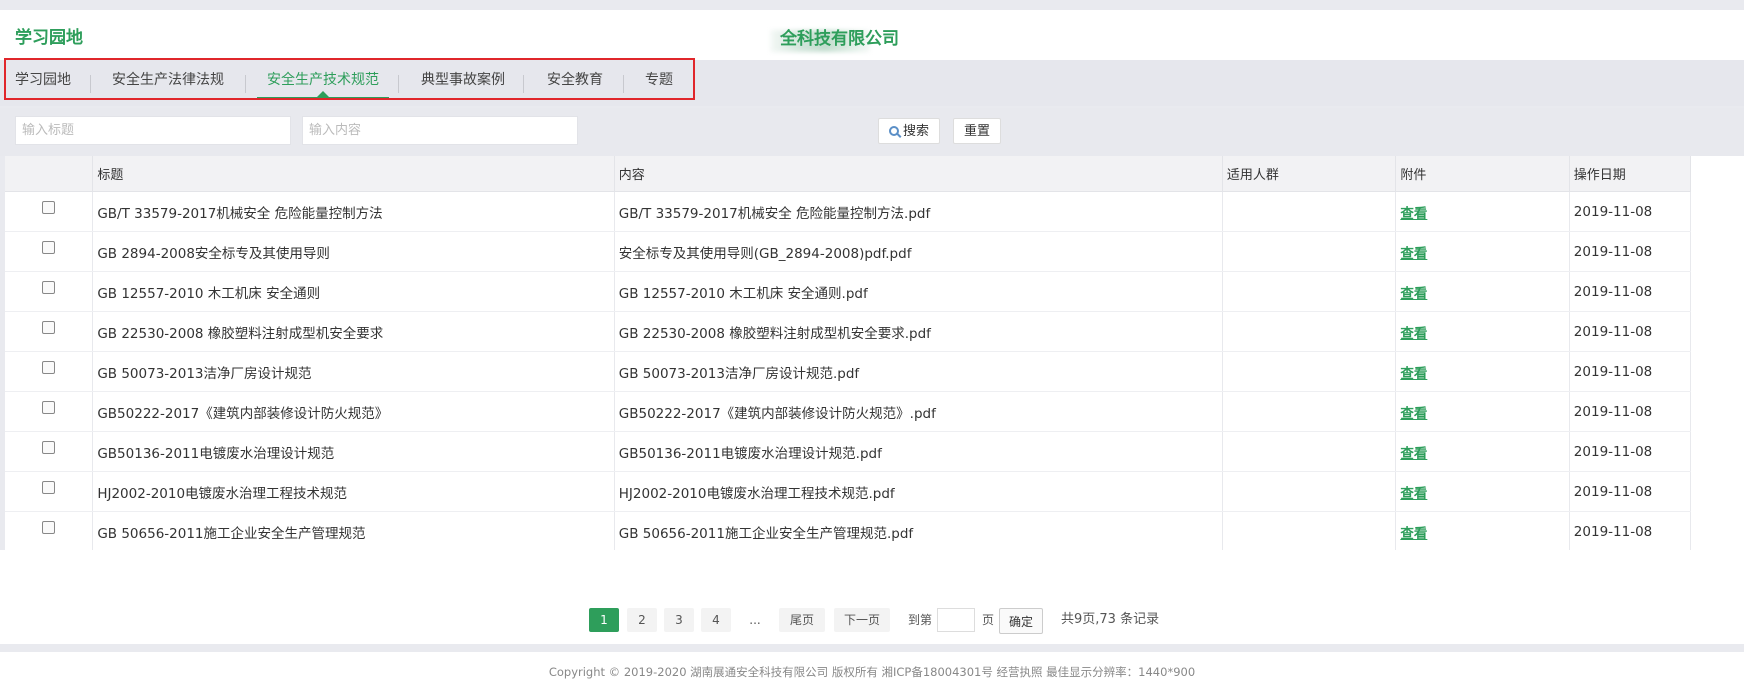 The height and width of the screenshot is (692, 1744). What do you see at coordinates (916, 131) in the screenshot?
I see `search-button-label: 搜索` at bounding box center [916, 131].